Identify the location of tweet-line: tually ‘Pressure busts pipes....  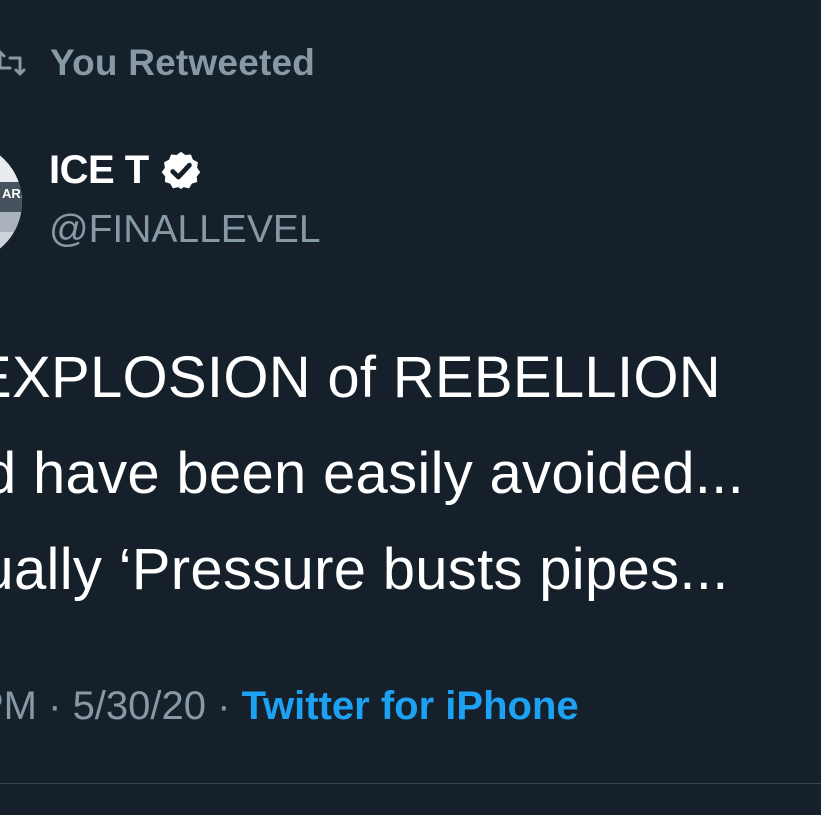
(364, 569).